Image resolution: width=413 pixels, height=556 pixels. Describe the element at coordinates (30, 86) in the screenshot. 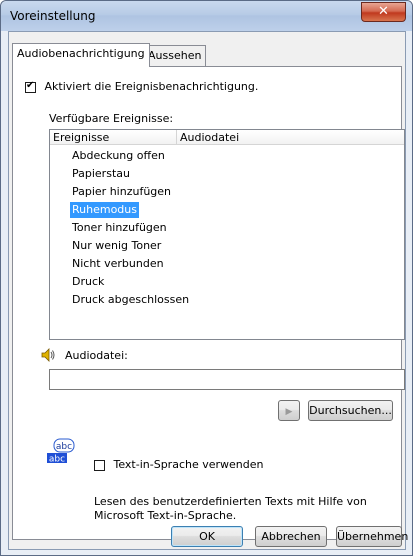

I see `enable-notification-checkbox-box` at that location.